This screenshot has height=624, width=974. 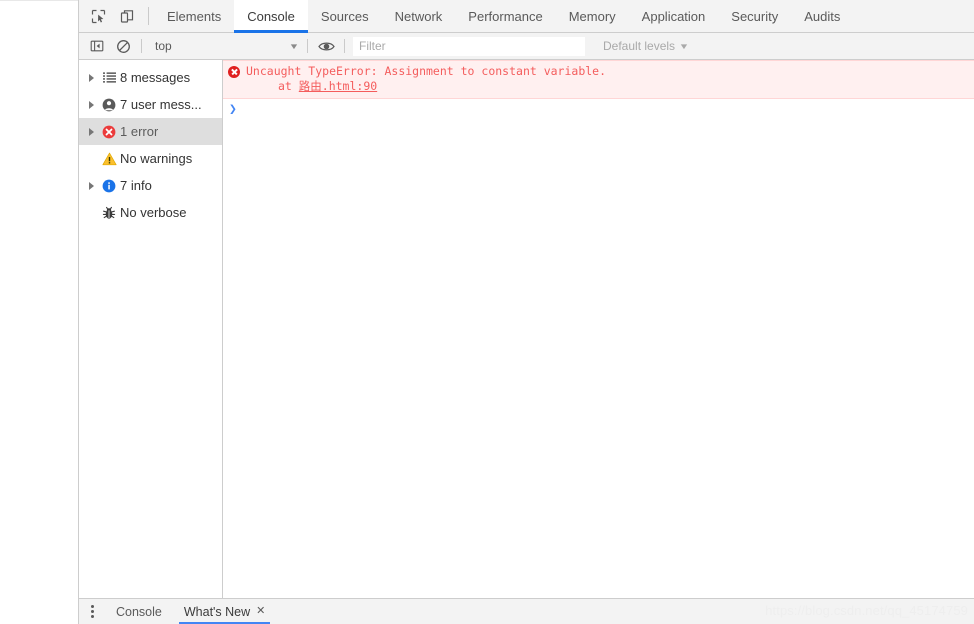 I want to click on tab-label: Audits, so click(x=822, y=16).